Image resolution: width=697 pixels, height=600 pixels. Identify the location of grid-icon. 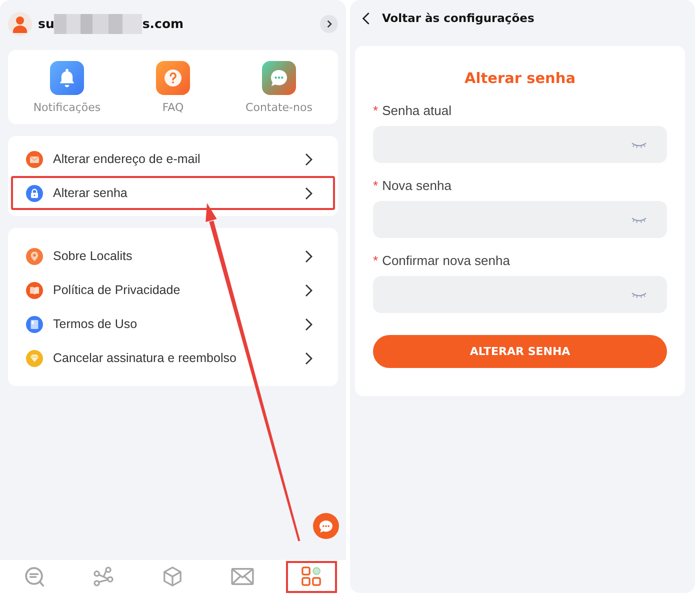
(311, 576).